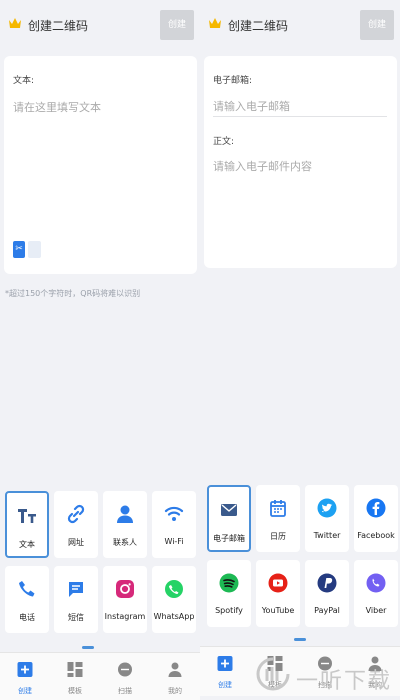 The width and height of the screenshot is (400, 700). What do you see at coordinates (233, 81) in the screenshot?
I see `email-field-label: 电子邮箱:` at bounding box center [233, 81].